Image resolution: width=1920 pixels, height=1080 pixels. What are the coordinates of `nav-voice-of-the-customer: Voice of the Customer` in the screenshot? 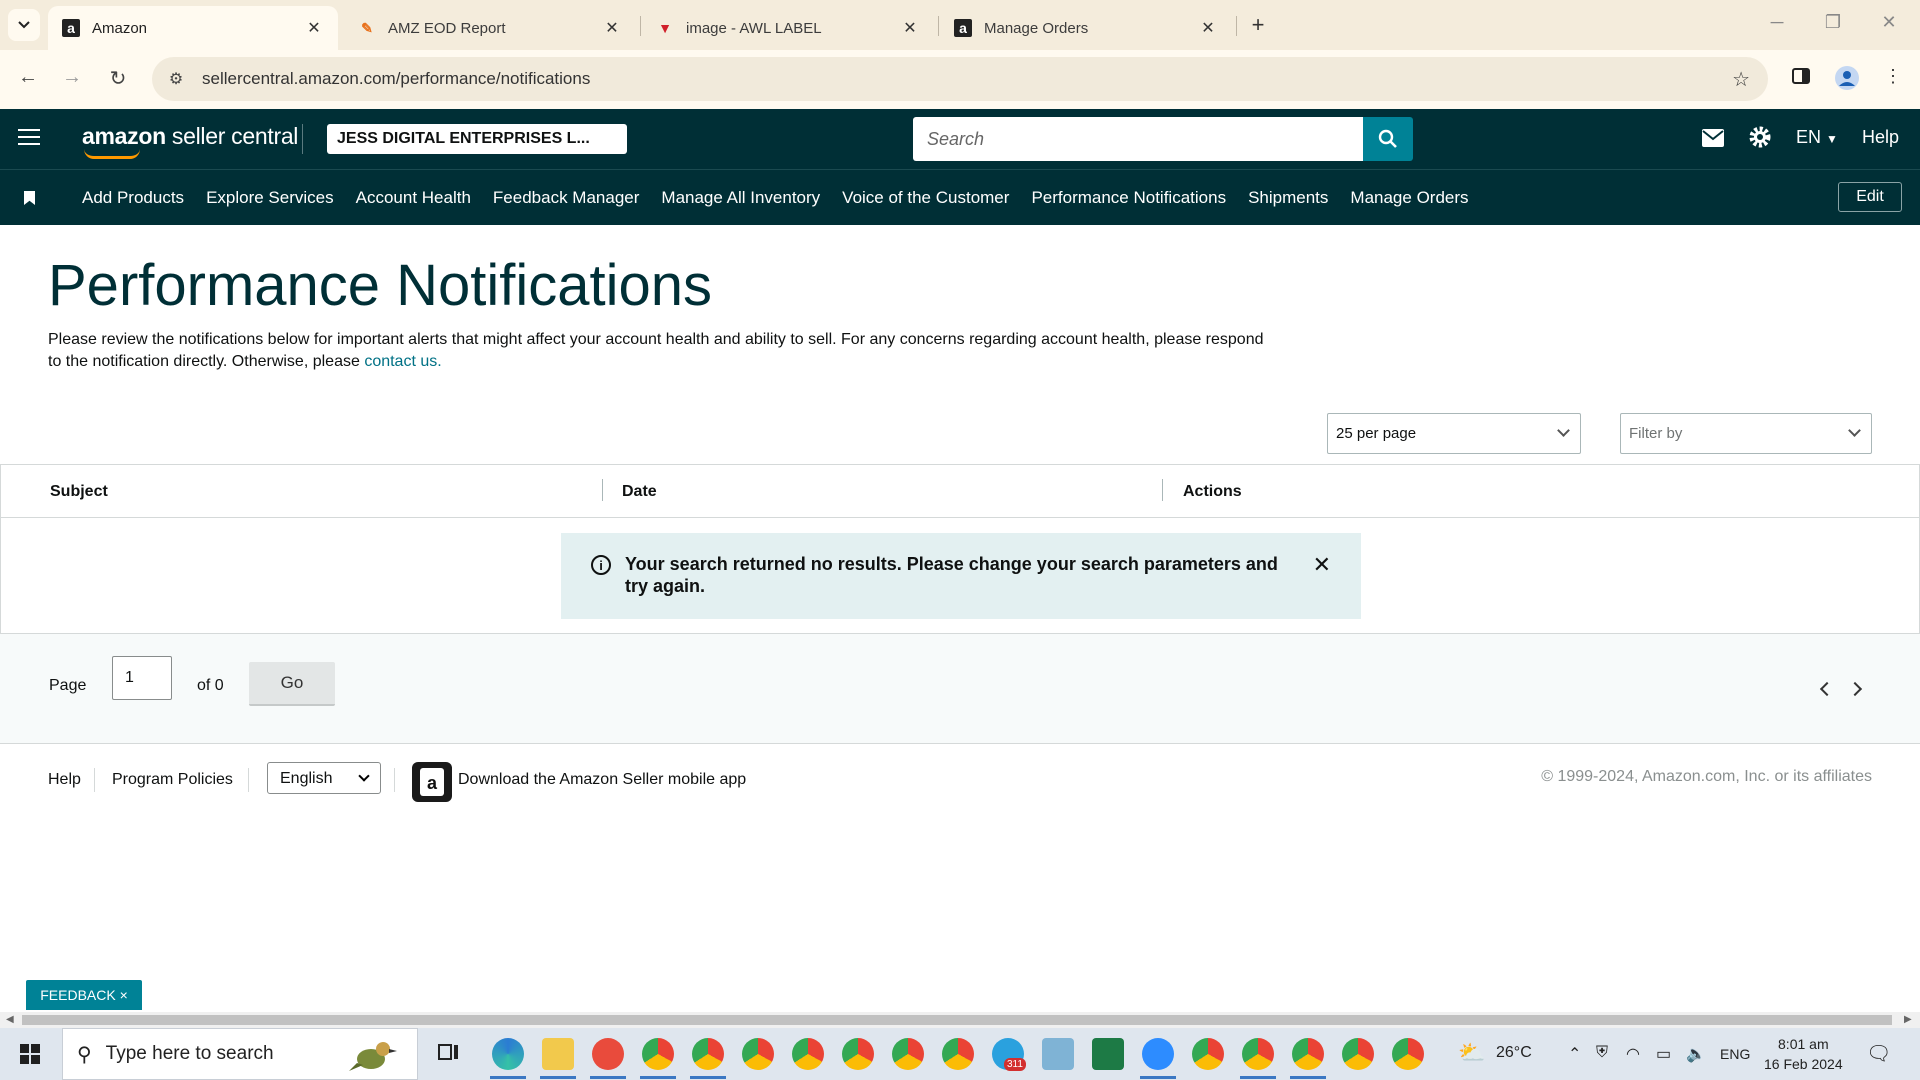 It's located at (925, 198).